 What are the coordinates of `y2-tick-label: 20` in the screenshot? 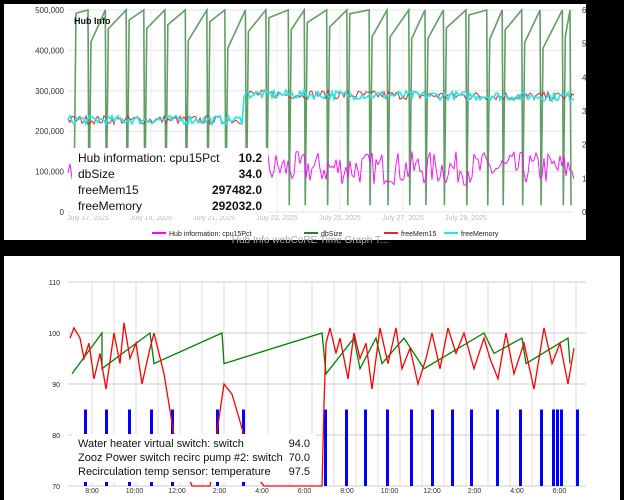 It's located at (584, 145).